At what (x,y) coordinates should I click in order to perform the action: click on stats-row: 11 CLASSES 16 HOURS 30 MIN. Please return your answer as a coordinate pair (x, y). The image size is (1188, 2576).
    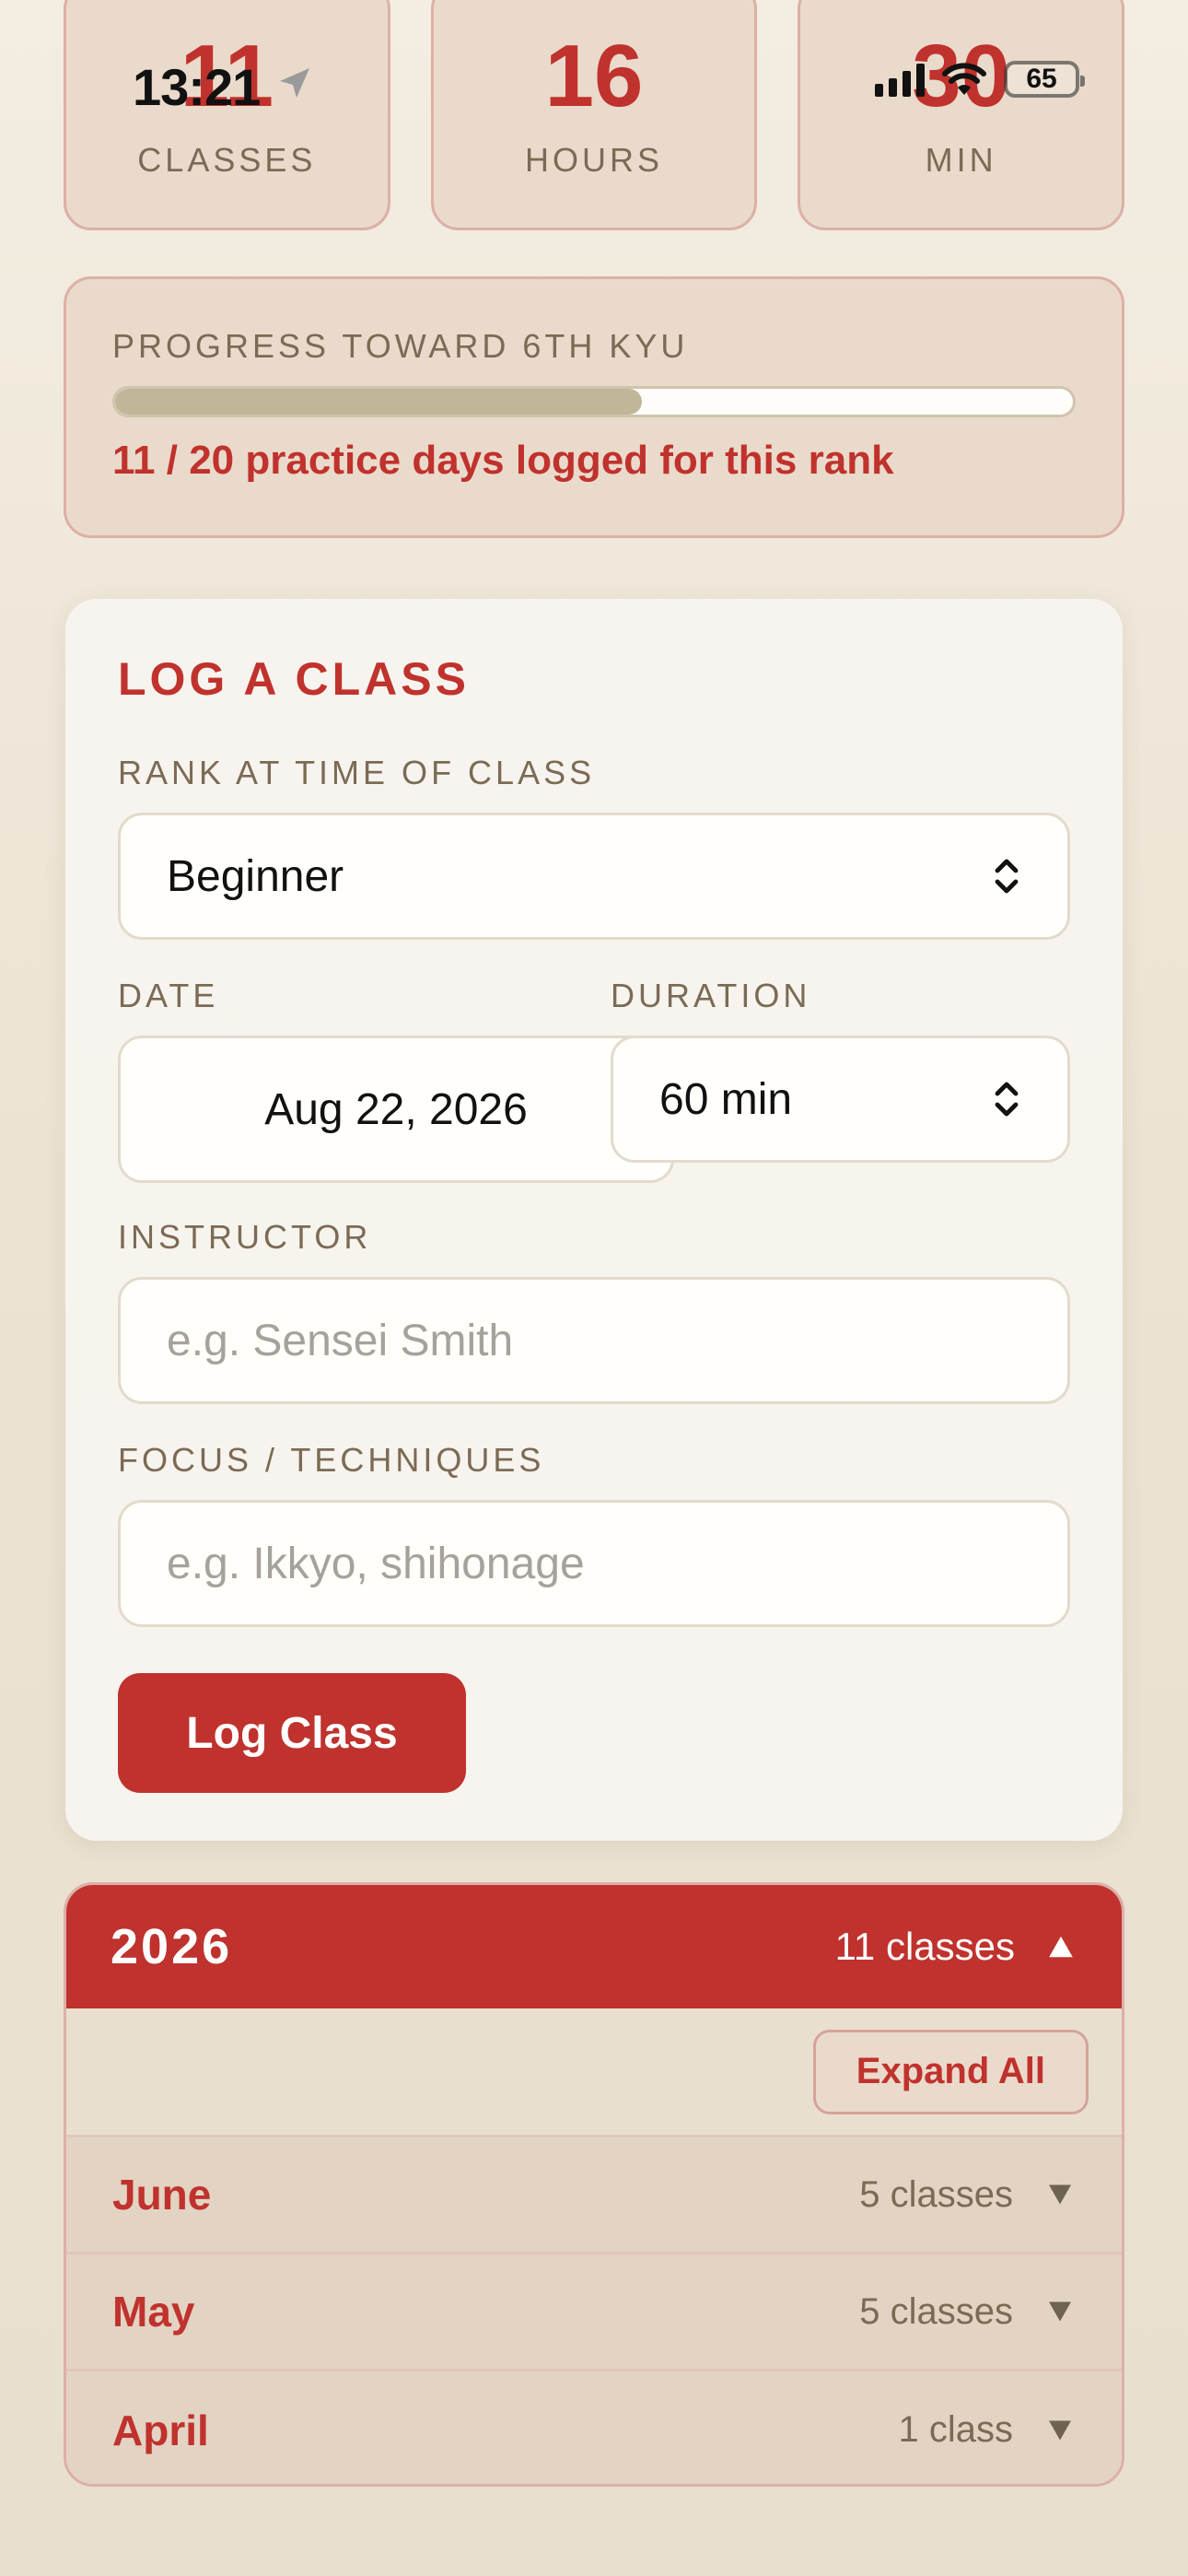
    Looking at the image, I should click on (594, 115).